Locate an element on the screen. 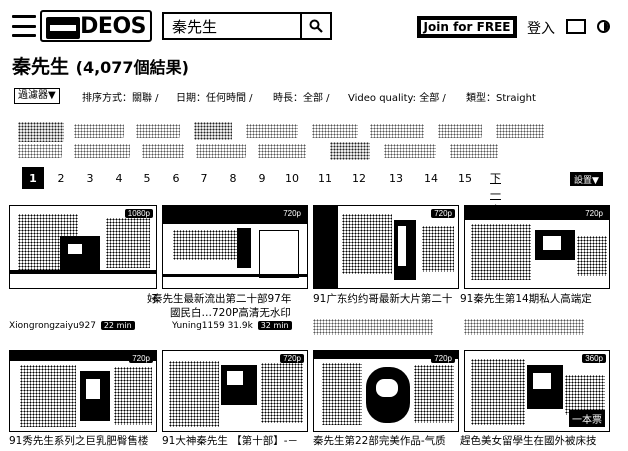  page-1: 1 is located at coordinates (33, 178).